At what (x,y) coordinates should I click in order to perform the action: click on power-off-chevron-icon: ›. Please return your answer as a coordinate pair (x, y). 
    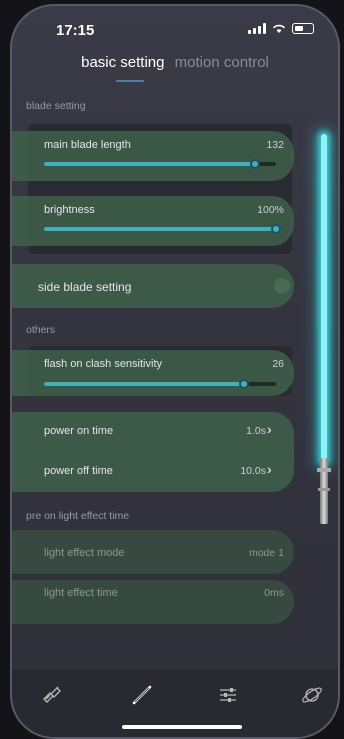
    Looking at the image, I should click on (269, 469).